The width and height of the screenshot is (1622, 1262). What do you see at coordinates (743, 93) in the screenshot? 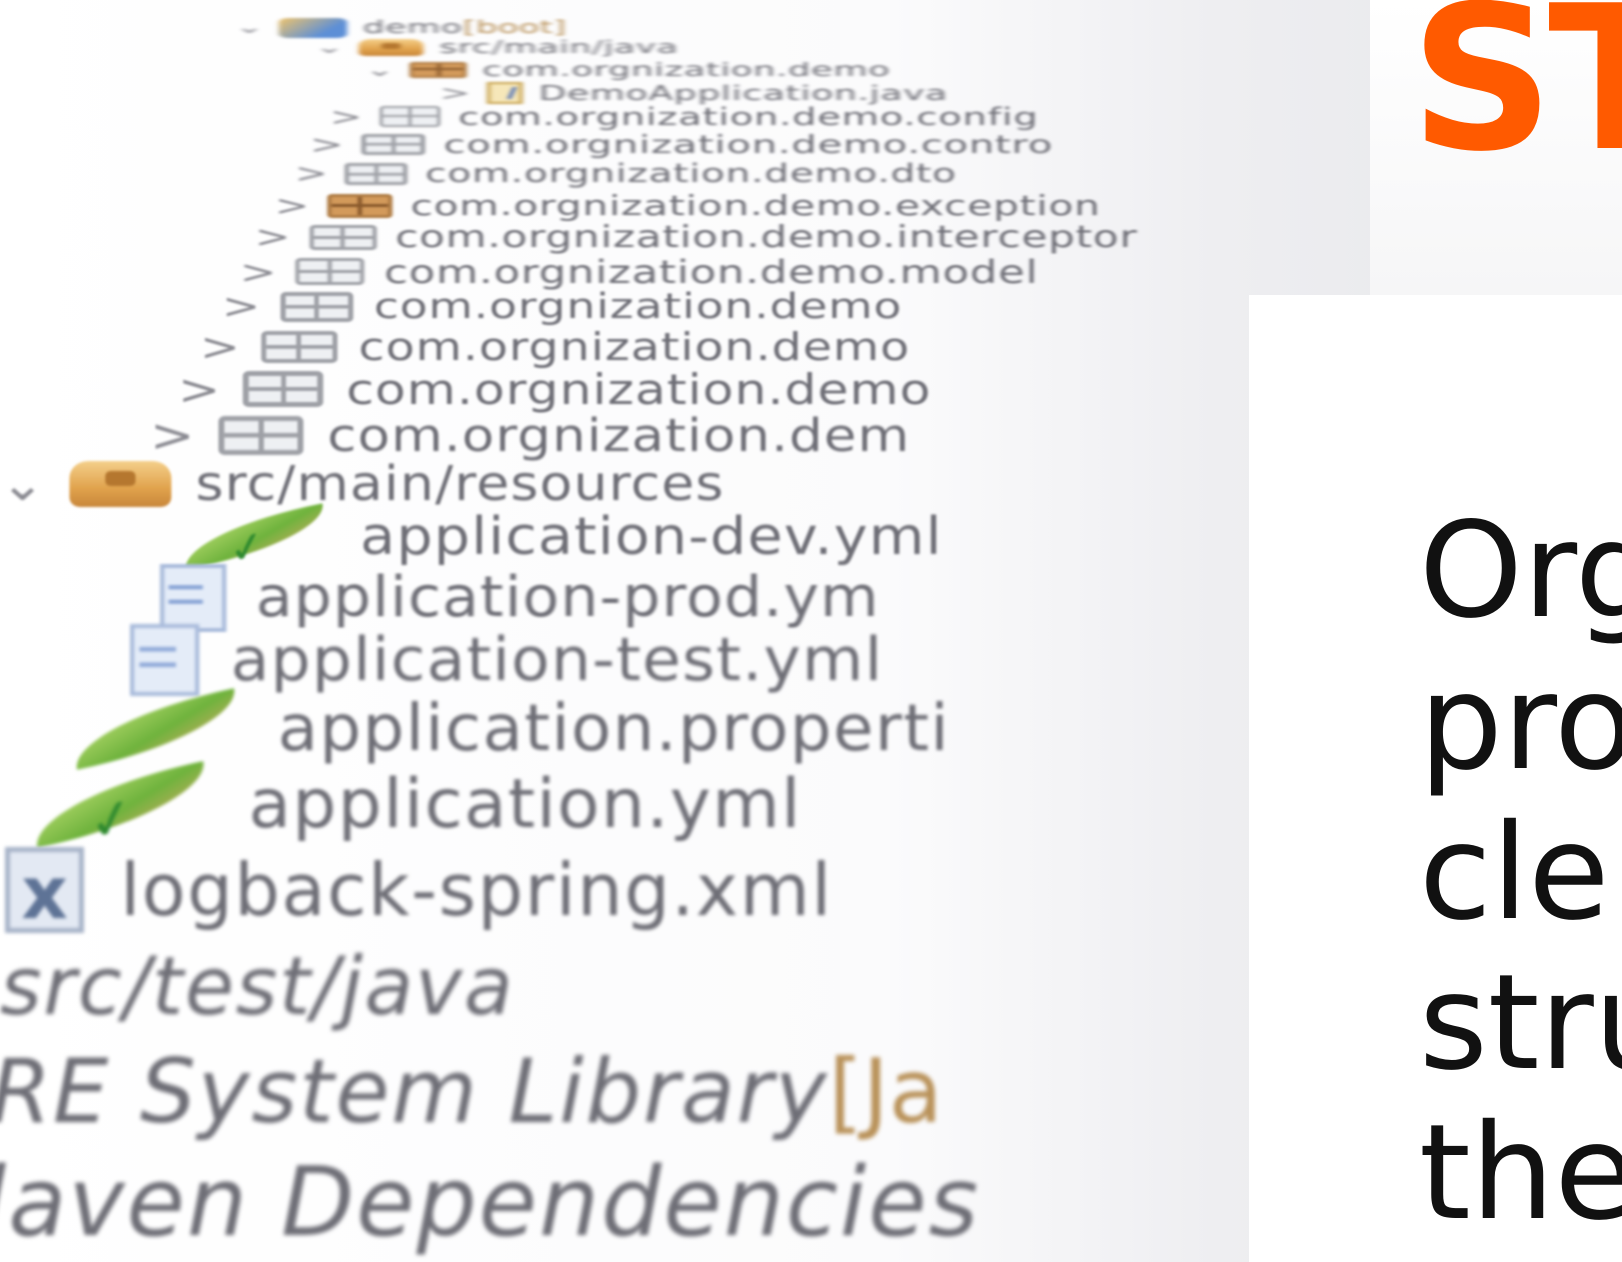
I see `tree-item-label: DemoApplication.java` at bounding box center [743, 93].